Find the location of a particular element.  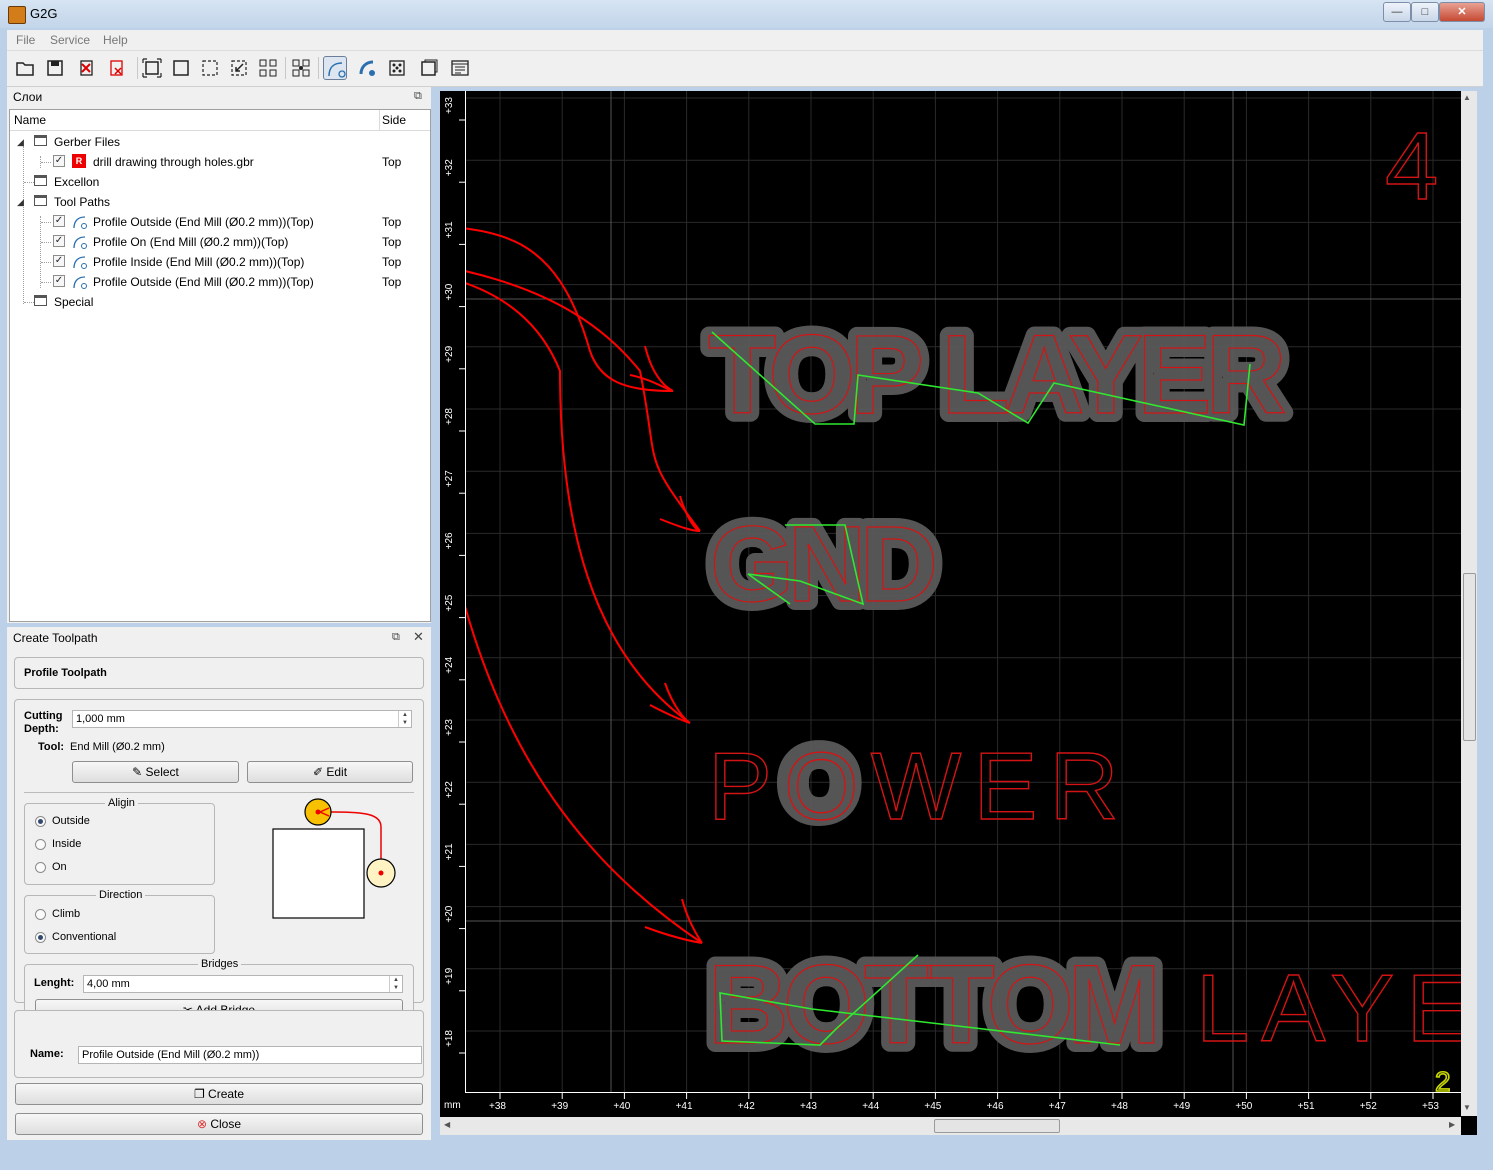

x-tick-label: +53 is located at coordinates (1430, 1106).